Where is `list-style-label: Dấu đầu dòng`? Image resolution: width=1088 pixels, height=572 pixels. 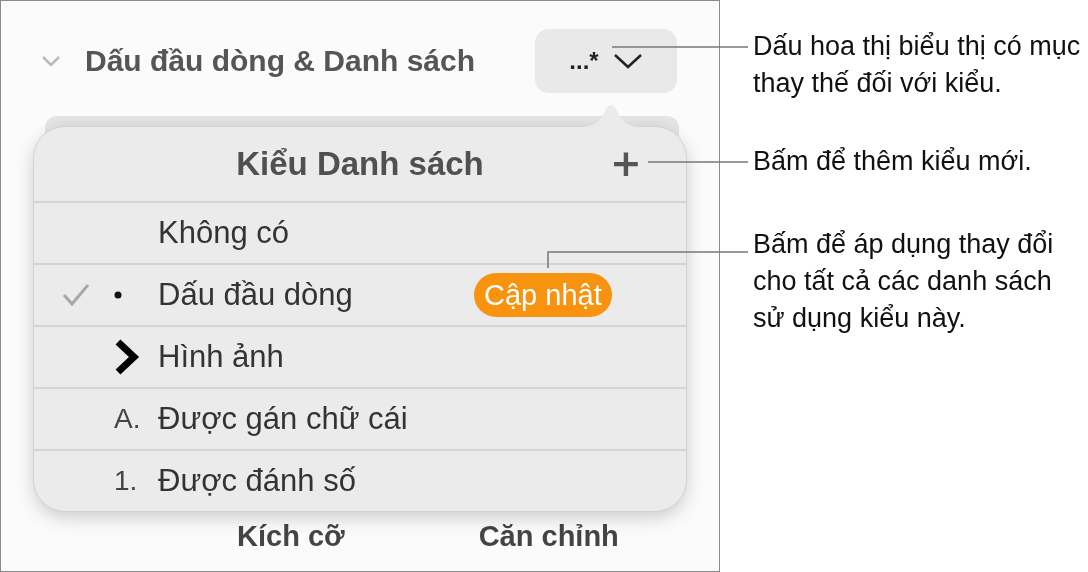 list-style-label: Dấu đầu dòng is located at coordinates (256, 295).